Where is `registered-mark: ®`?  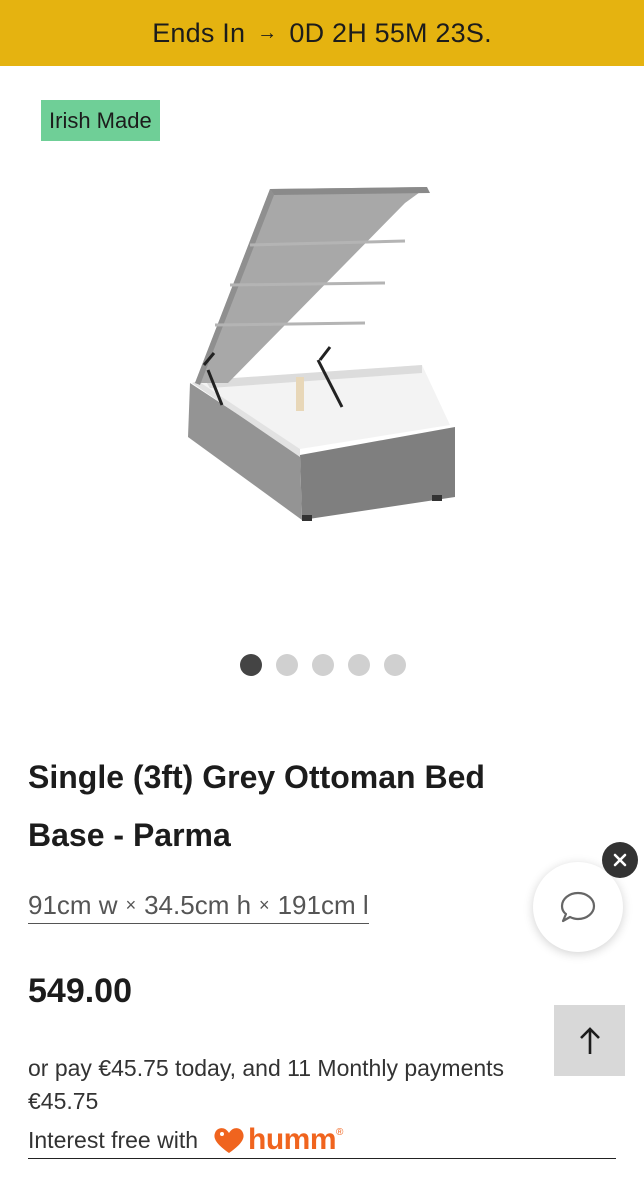
registered-mark: ® is located at coordinates (340, 1132).